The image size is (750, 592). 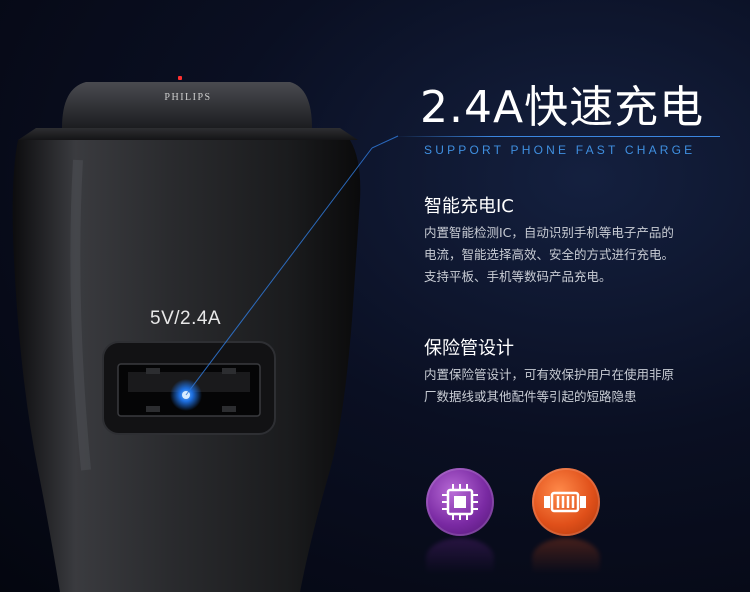 I want to click on chip-feature-badge, so click(x=461, y=523).